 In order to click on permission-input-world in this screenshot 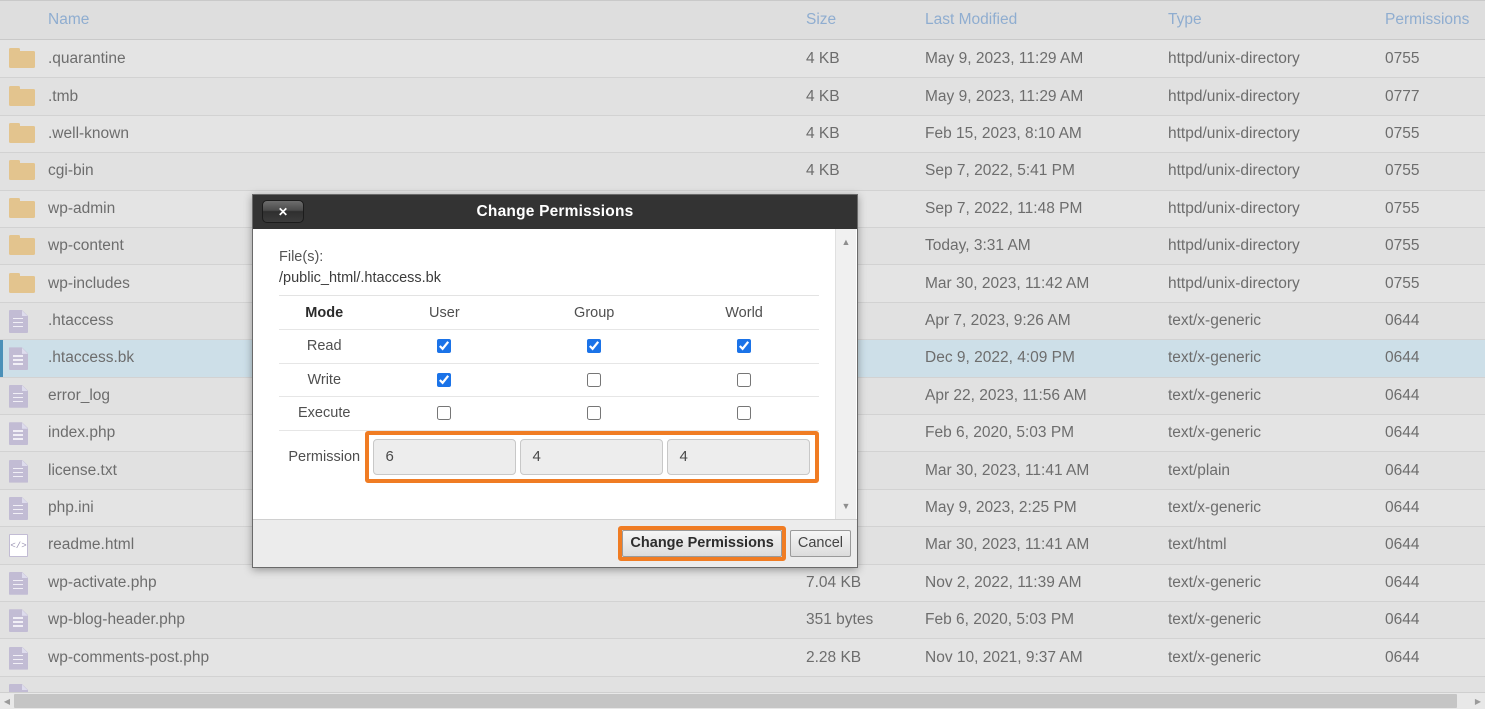, I will do `click(739, 456)`.